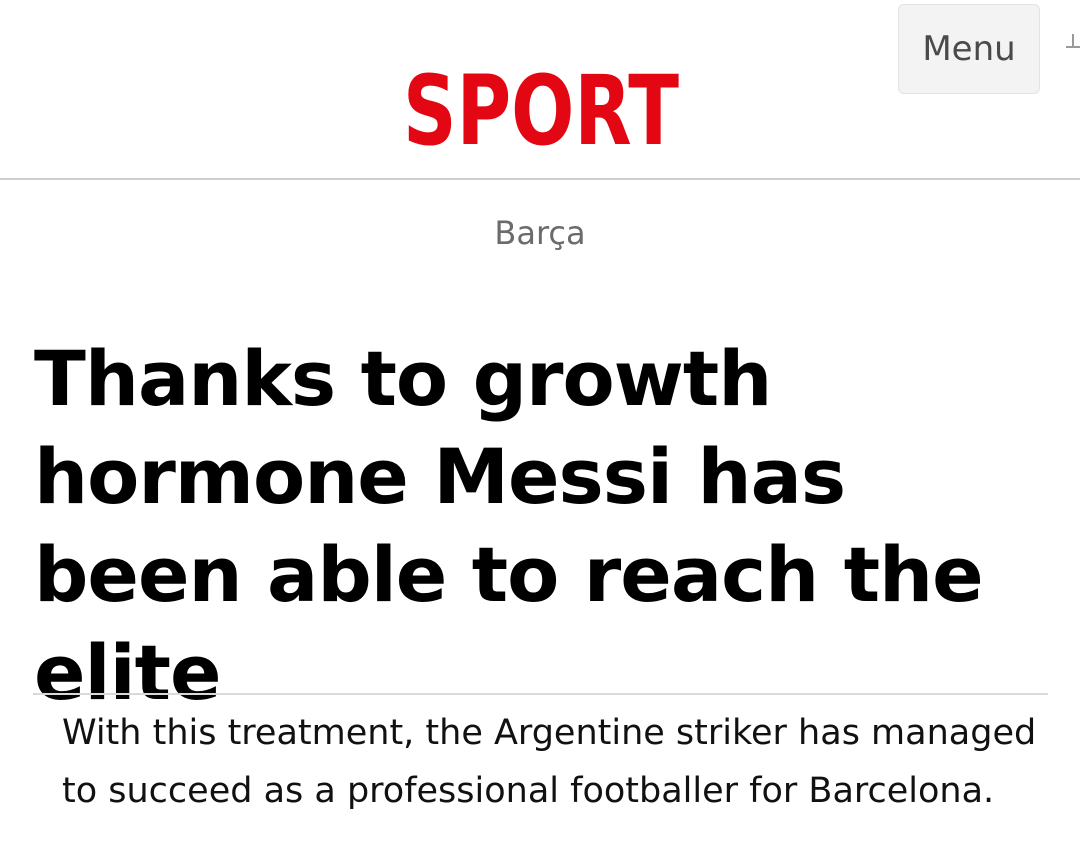 This screenshot has width=1080, height=846. I want to click on section-link-barca: Barça, so click(540, 233).